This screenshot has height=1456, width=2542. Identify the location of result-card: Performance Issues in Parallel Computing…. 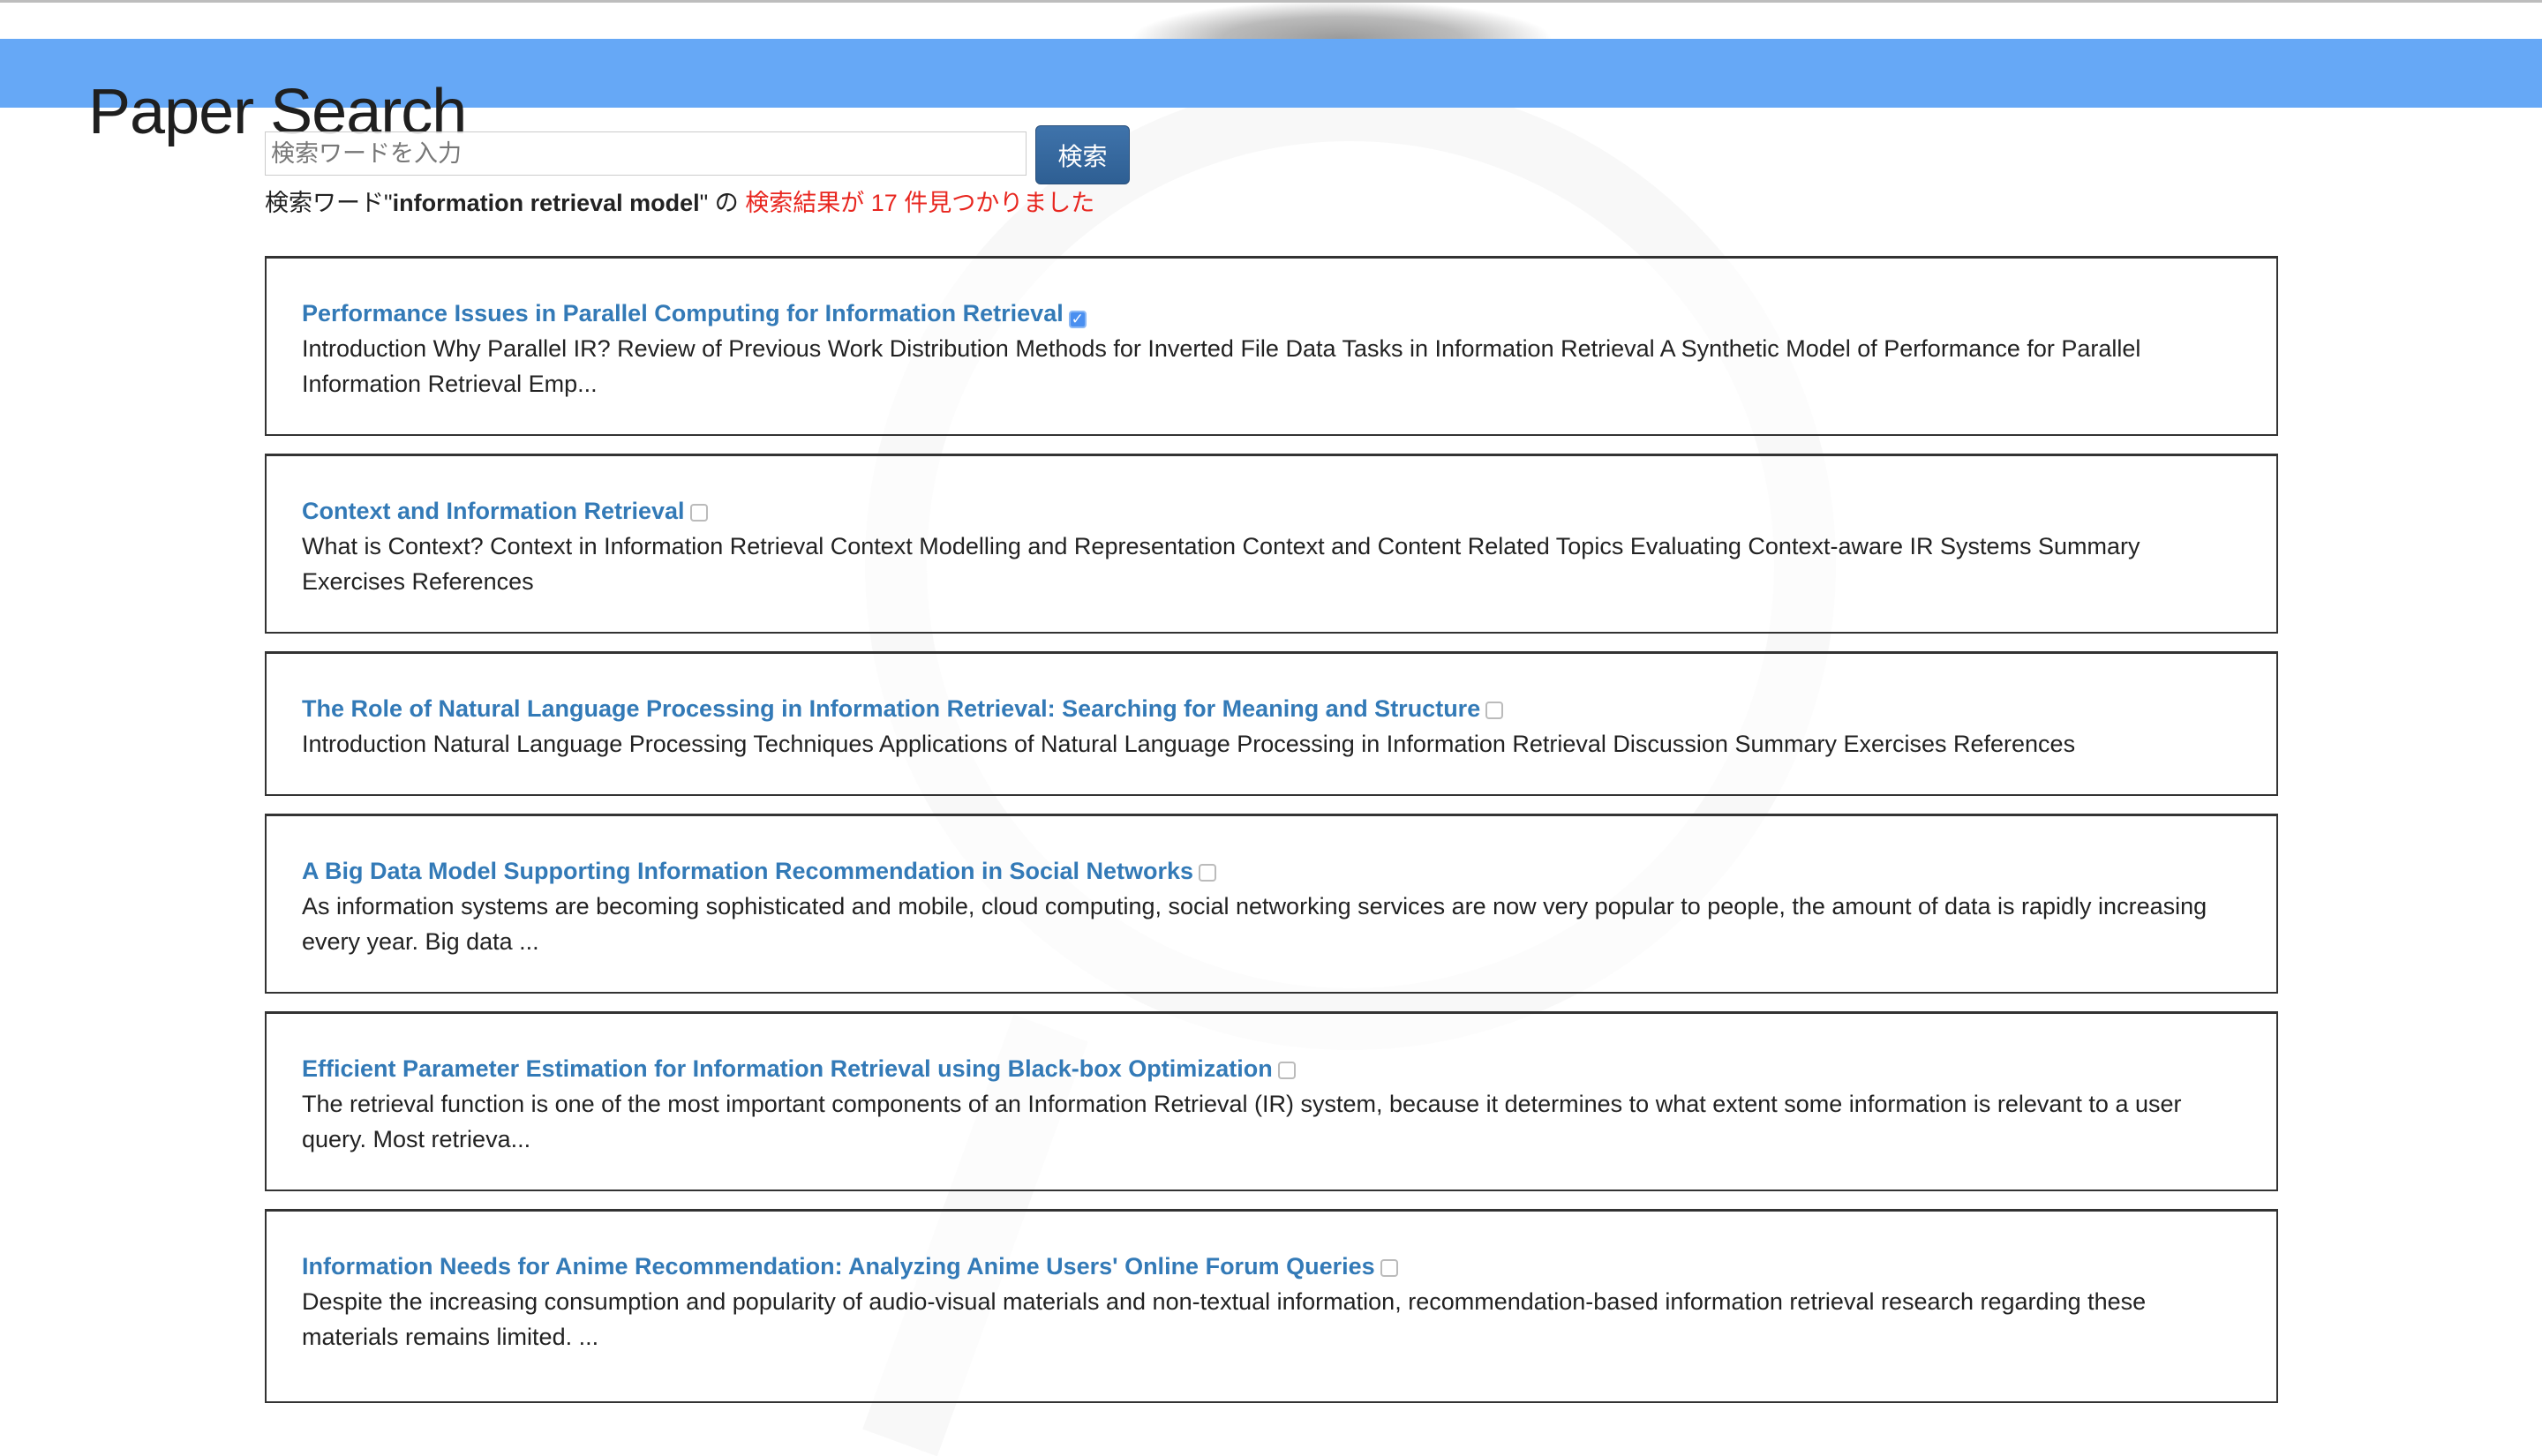
(1271, 346).